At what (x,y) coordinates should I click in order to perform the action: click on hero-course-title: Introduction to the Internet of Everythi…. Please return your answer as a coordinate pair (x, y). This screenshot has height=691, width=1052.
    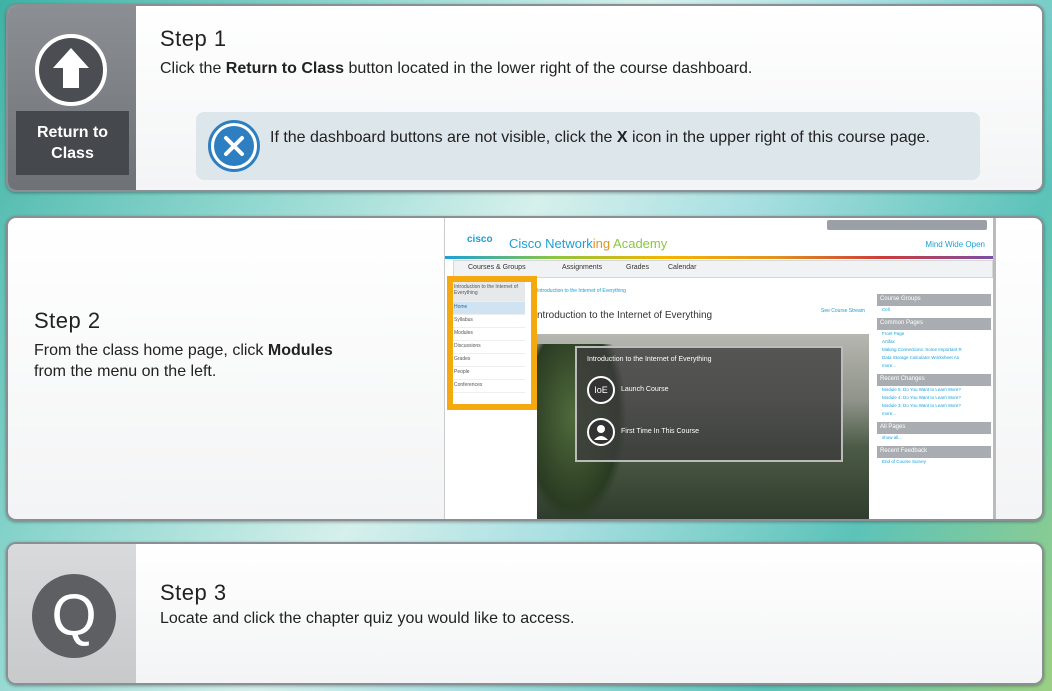
    Looking at the image, I should click on (649, 359).